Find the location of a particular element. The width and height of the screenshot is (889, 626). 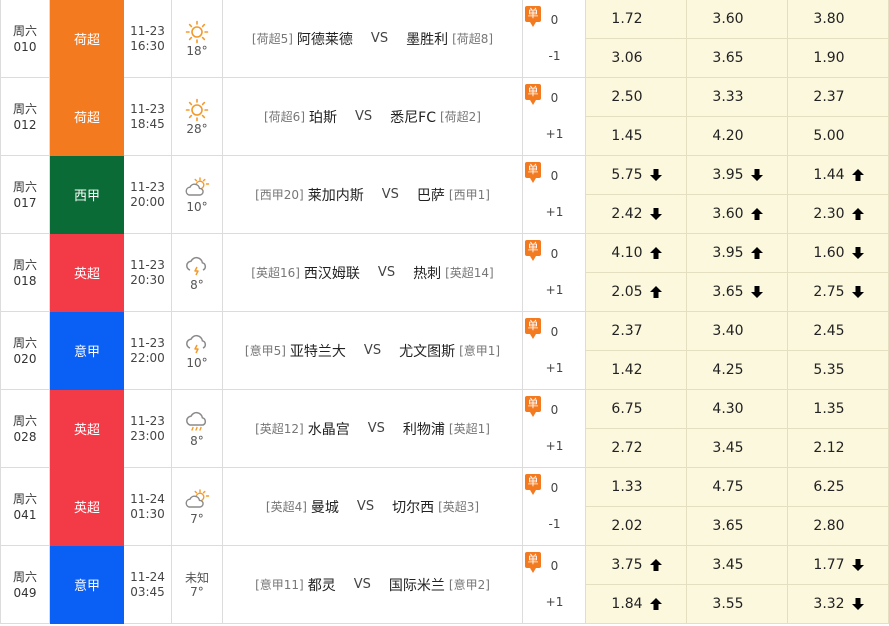

odds-value: 1.35 is located at coordinates (829, 409).